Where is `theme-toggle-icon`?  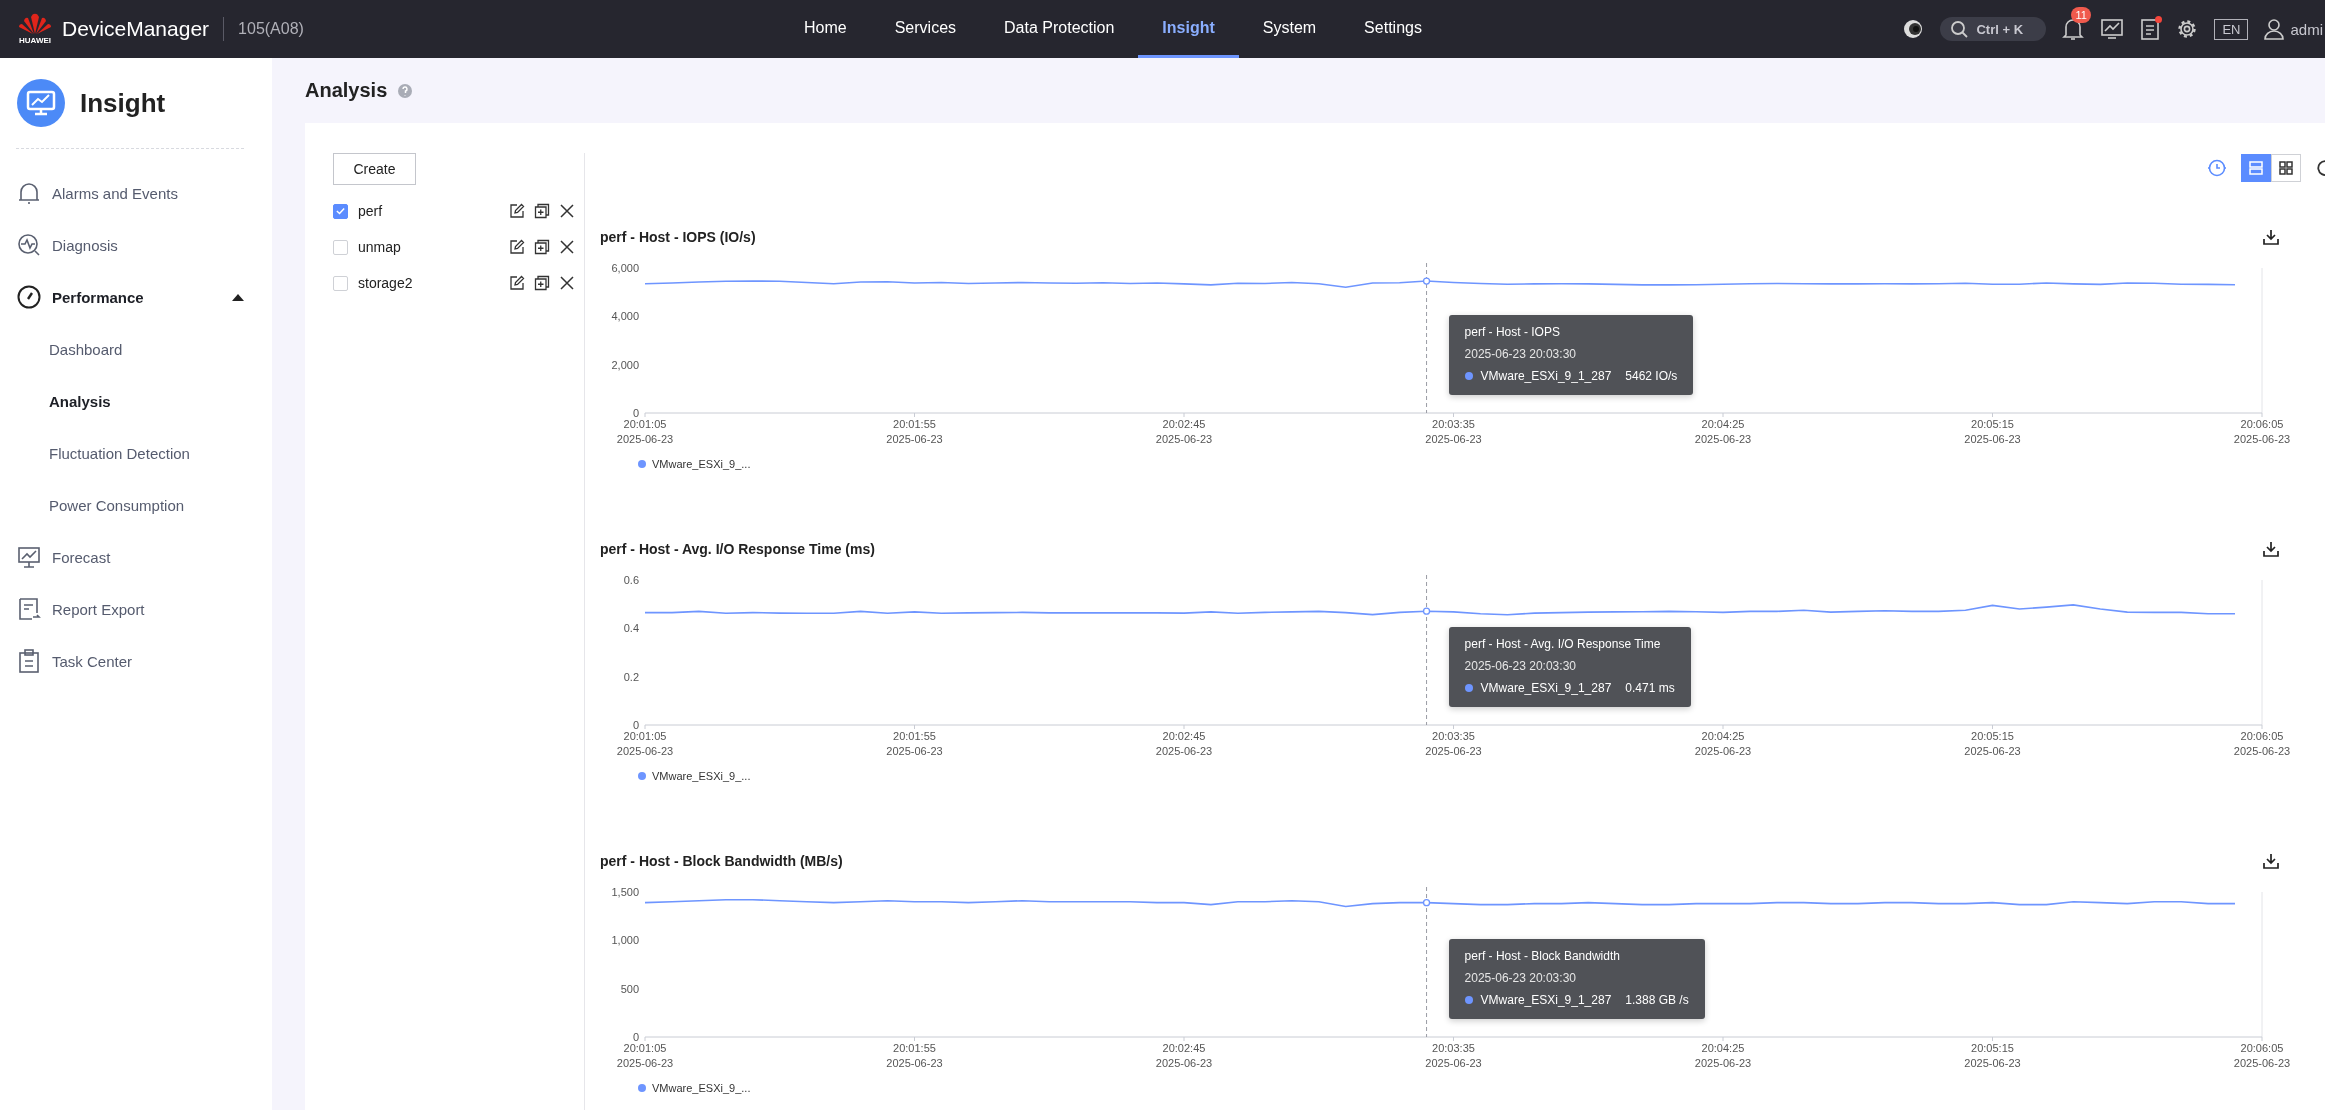
theme-toggle-icon is located at coordinates (1913, 29).